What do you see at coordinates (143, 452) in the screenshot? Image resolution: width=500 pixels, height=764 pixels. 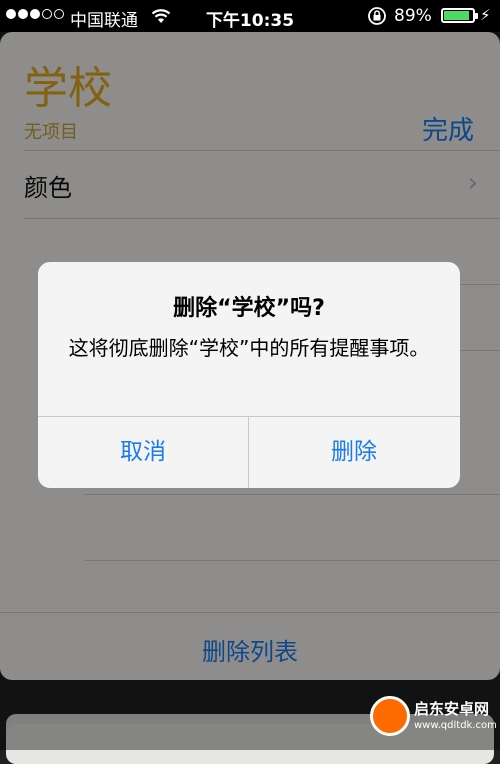 I see `cancel-button: 取消` at bounding box center [143, 452].